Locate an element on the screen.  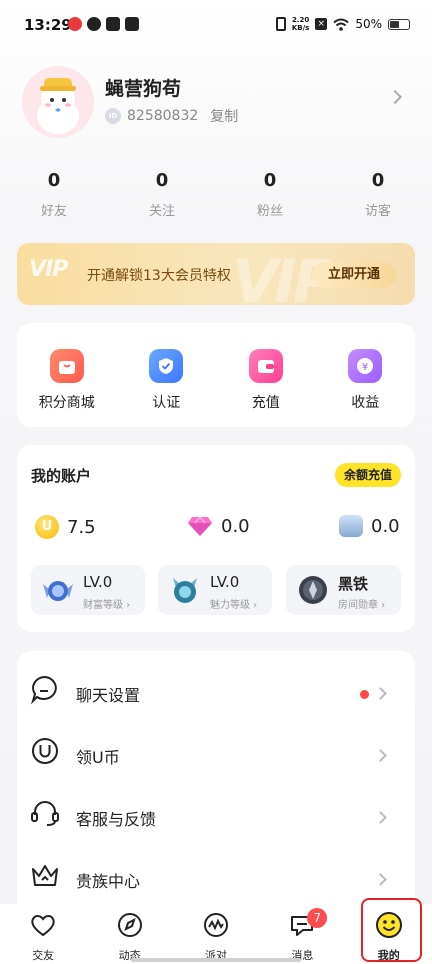
nav-tab-messages: 消息 7 is located at coordinates (302, 934).